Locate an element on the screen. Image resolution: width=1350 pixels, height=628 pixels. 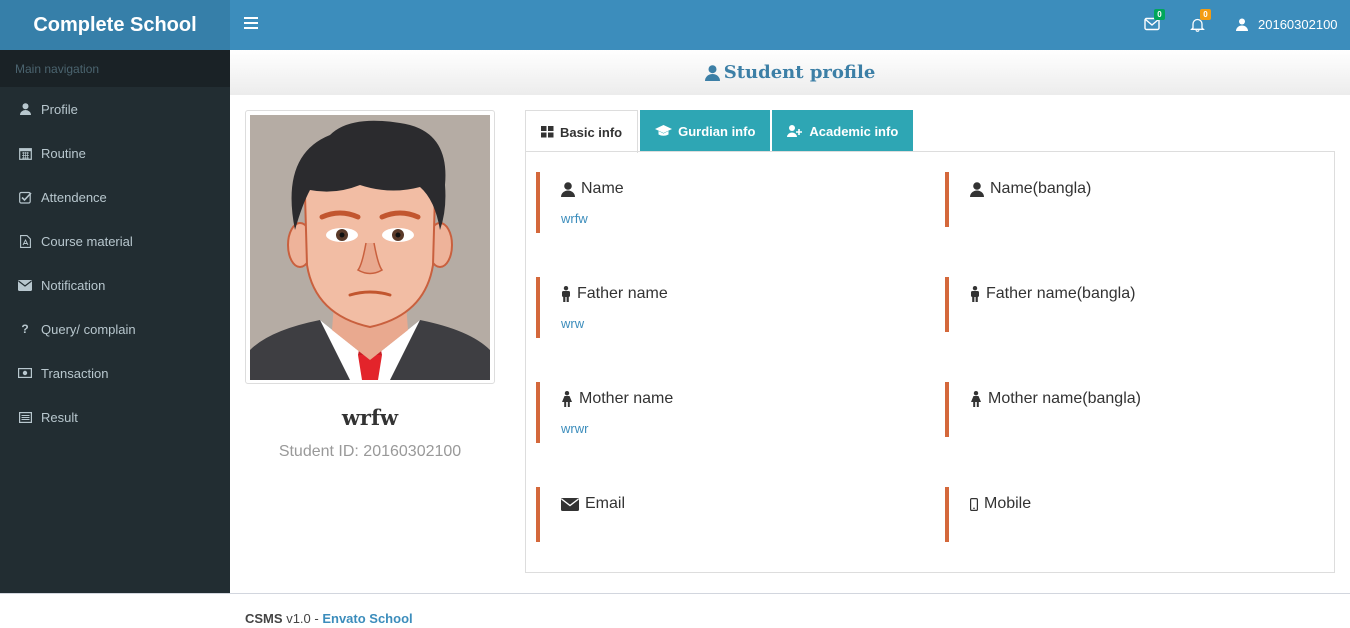
field-mother-name-bangla: Mother name(bangla) is located at coordinates (1135, 409).